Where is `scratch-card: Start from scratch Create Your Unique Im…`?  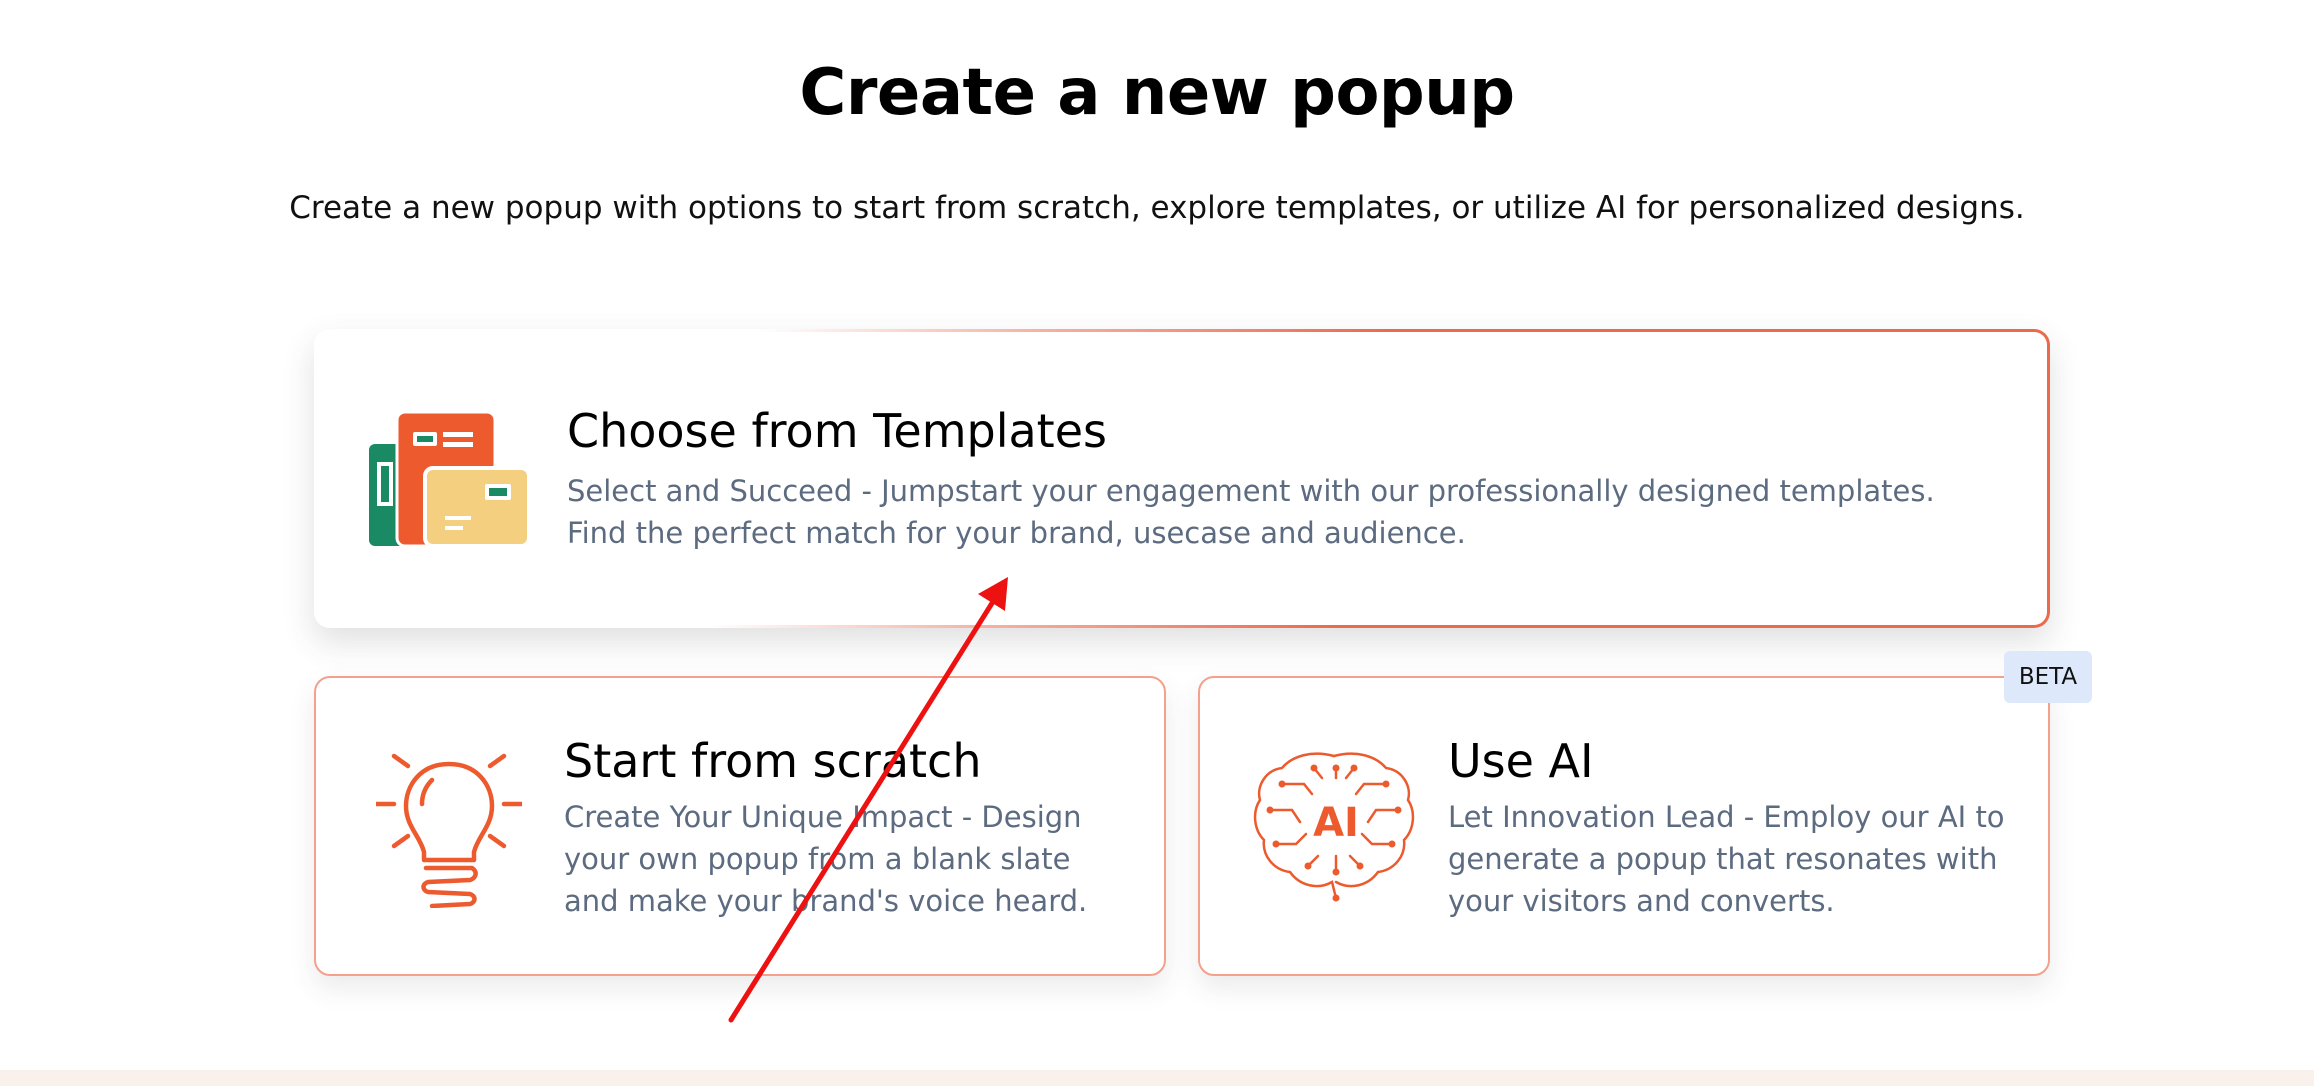 scratch-card: Start from scratch Create Your Unique Im… is located at coordinates (740, 826).